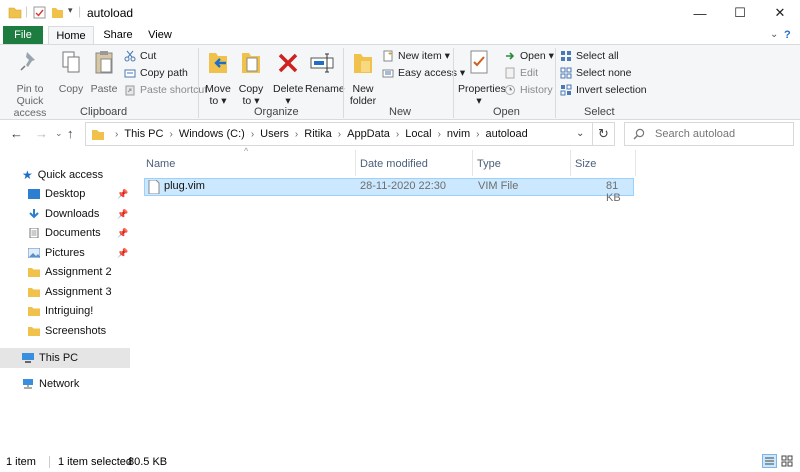 The width and height of the screenshot is (800, 472). I want to click on star-icon: ★, so click(27, 175).